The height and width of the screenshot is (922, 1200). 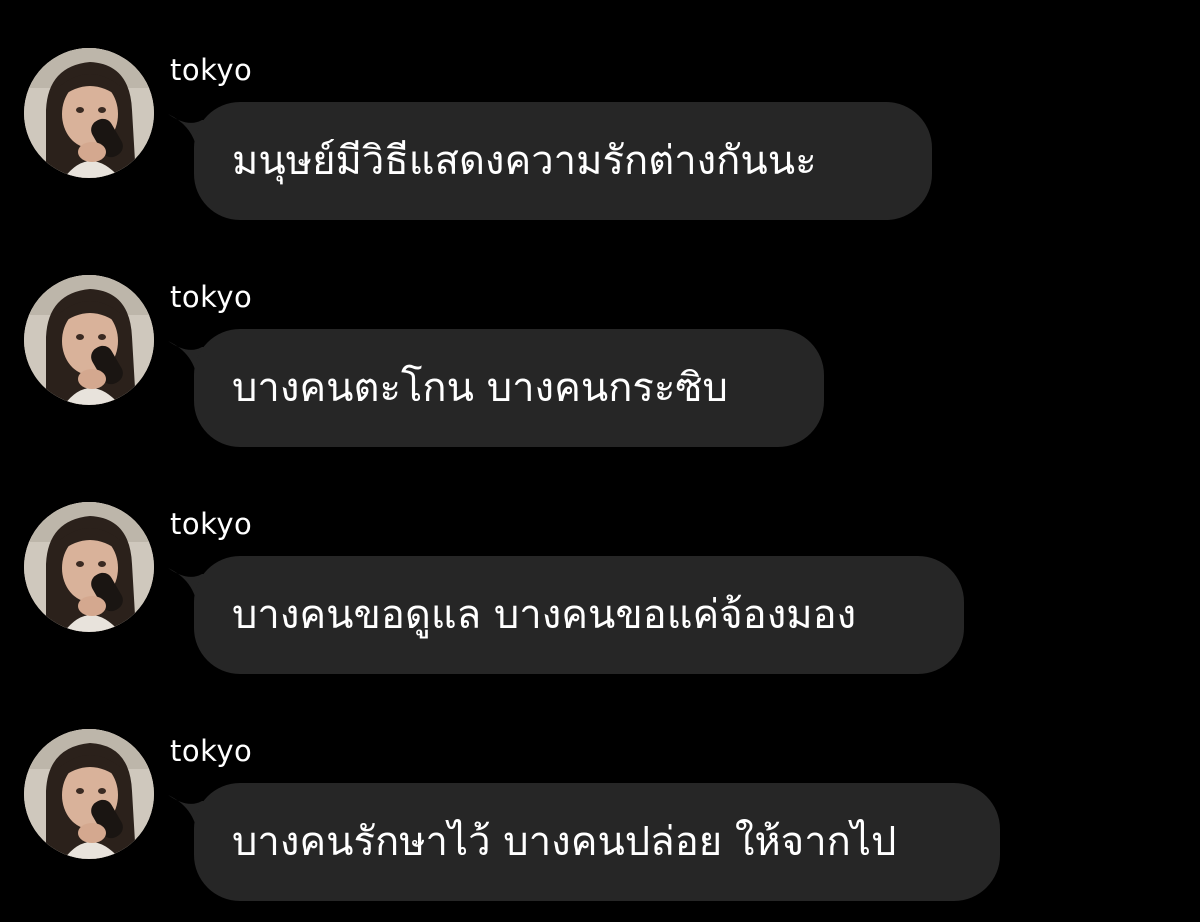 I want to click on message-bubble: บางคนขอดูแล บางคนขอแค่จ้องมอง, so click(x=579, y=615).